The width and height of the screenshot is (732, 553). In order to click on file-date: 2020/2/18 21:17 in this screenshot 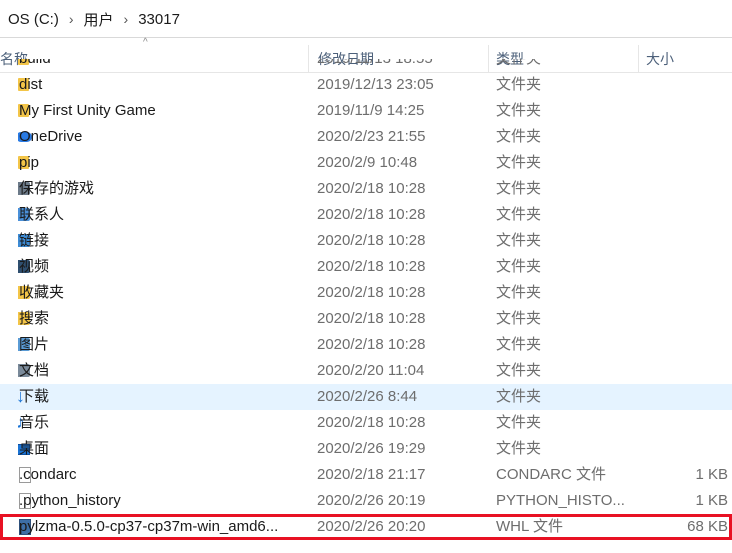, I will do `click(371, 474)`.